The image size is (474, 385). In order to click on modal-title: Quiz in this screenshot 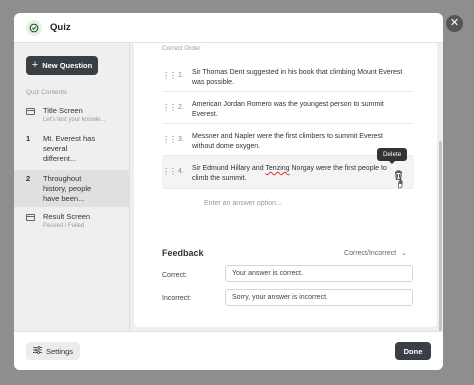, I will do `click(60, 27)`.